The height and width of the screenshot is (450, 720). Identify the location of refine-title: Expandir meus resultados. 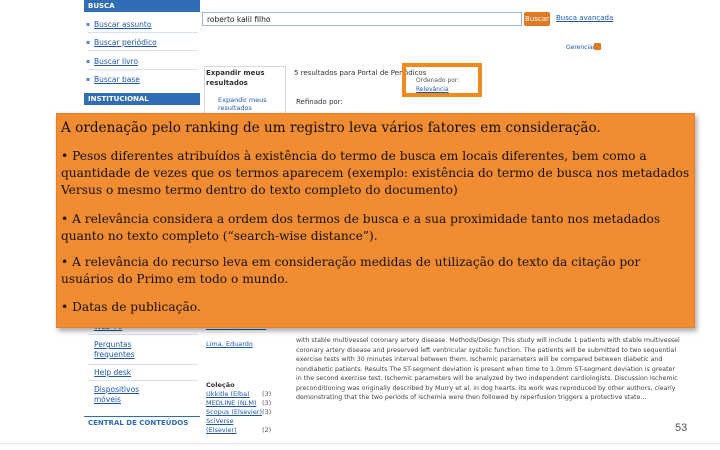
(235, 78).